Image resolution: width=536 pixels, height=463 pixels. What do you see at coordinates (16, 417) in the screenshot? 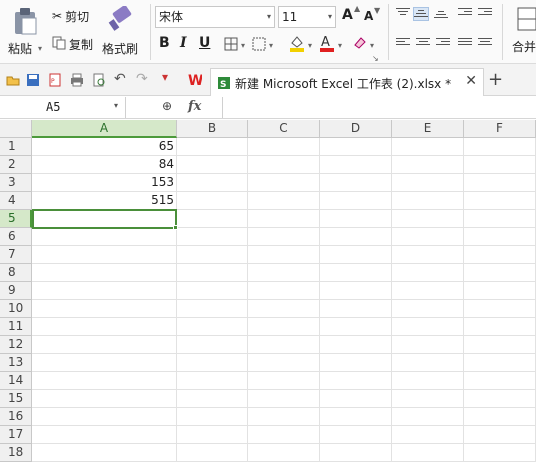
I see `row-header-16: 16` at bounding box center [16, 417].